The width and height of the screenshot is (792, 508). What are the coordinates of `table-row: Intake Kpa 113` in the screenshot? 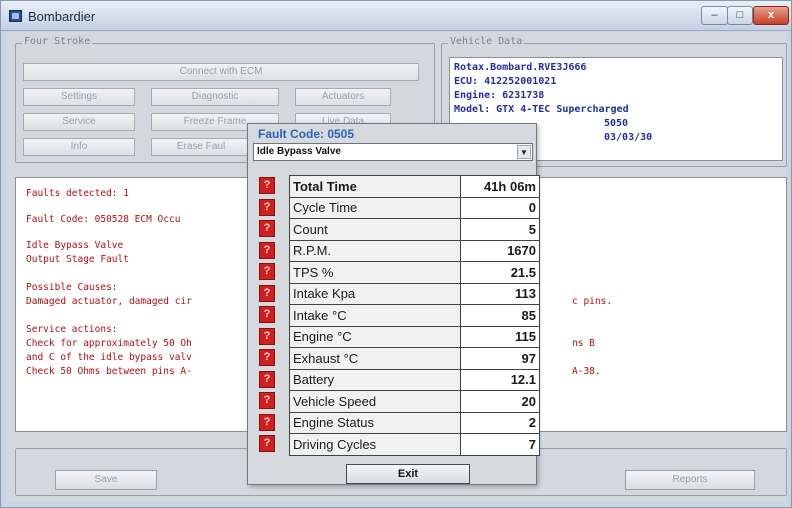 It's located at (414, 293).